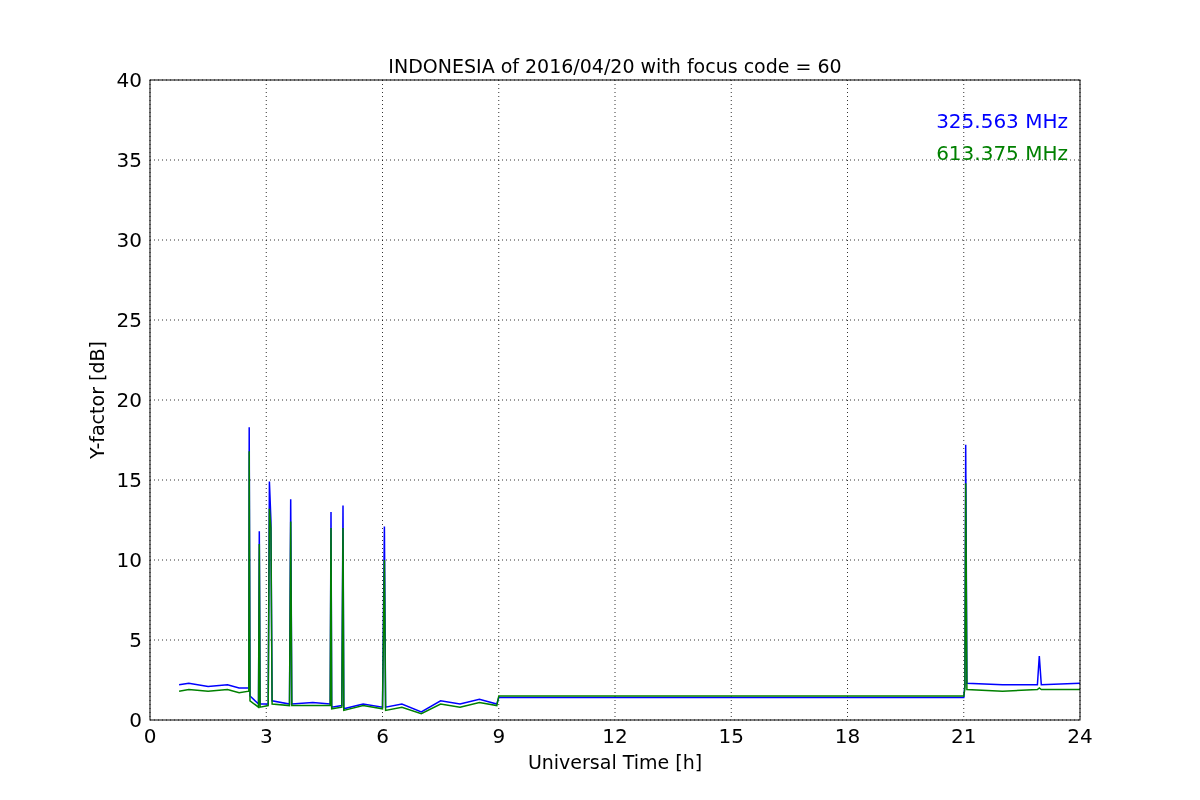 Image resolution: width=1200 pixels, height=800 pixels. Describe the element at coordinates (731, 736) in the screenshot. I see `x-tick-label: 15` at that location.